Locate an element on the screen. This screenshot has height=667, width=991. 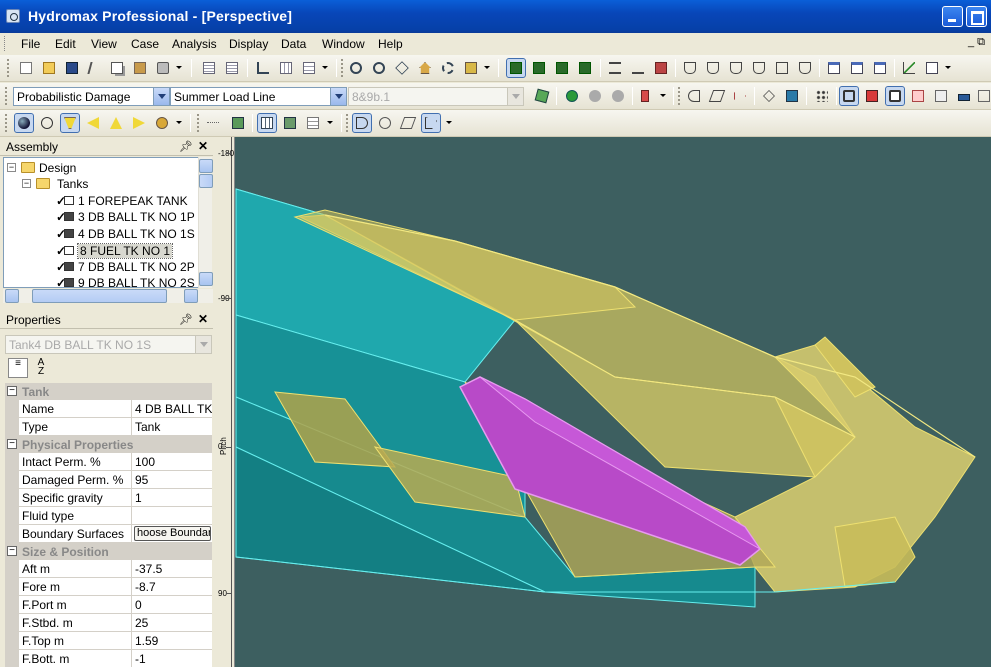
scroll-up-icon is located at coordinates (206, 166).